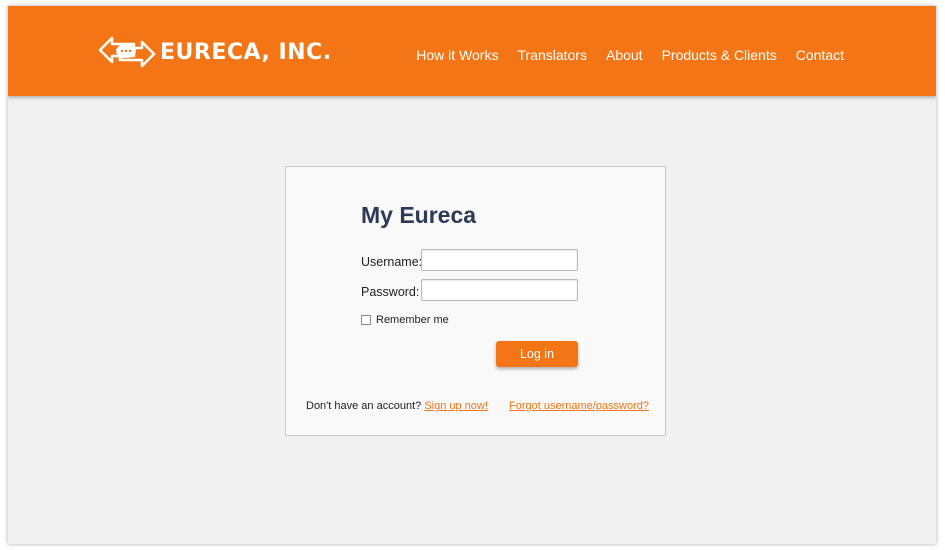  What do you see at coordinates (537, 354) in the screenshot?
I see `login-button: Log in` at bounding box center [537, 354].